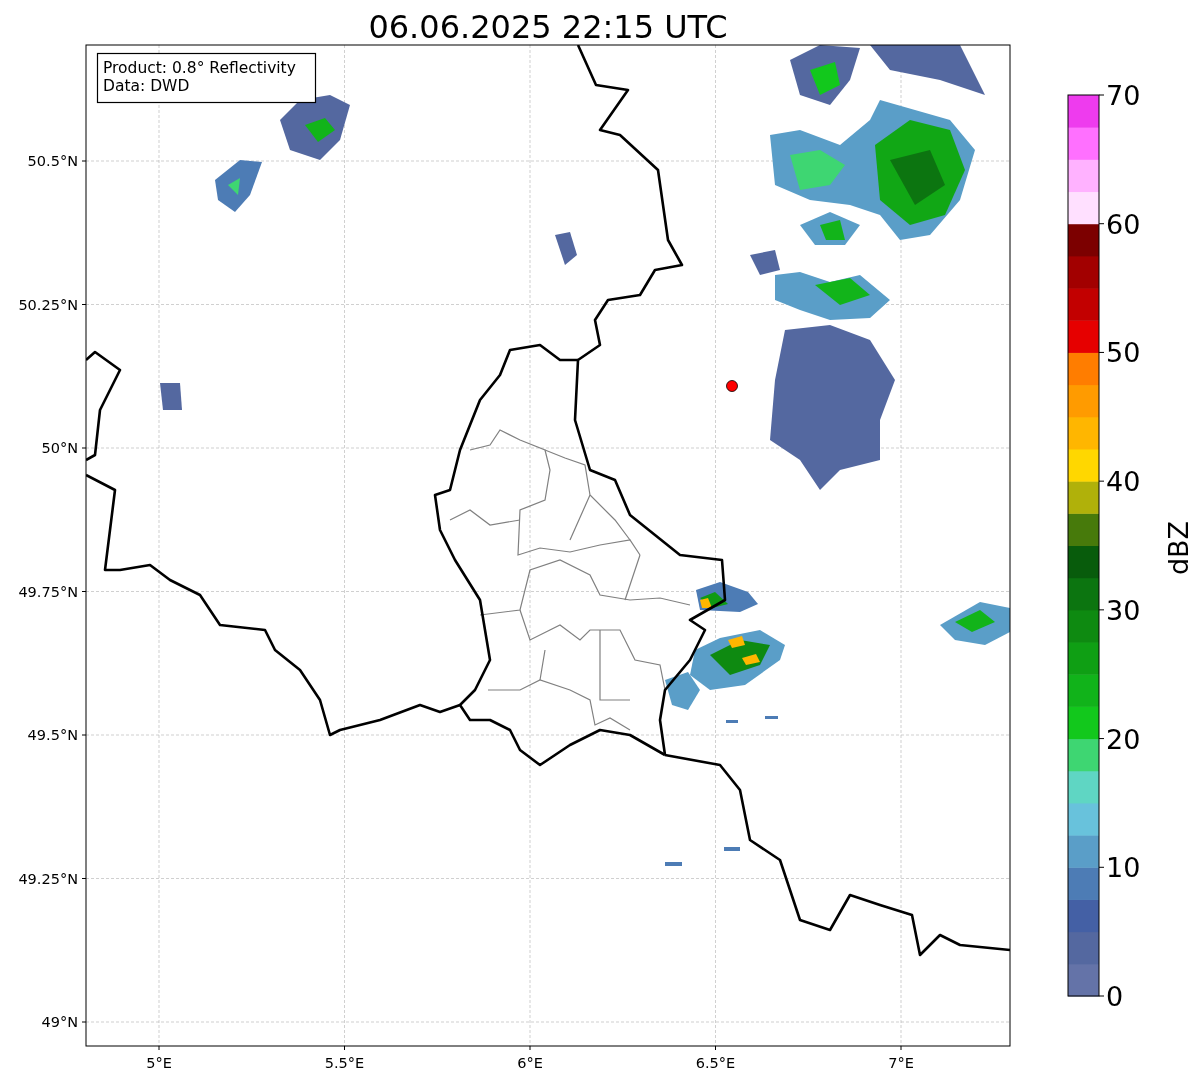 The width and height of the screenshot is (1202, 1081). I want to click on axis-label: 49.5°N, so click(52, 735).